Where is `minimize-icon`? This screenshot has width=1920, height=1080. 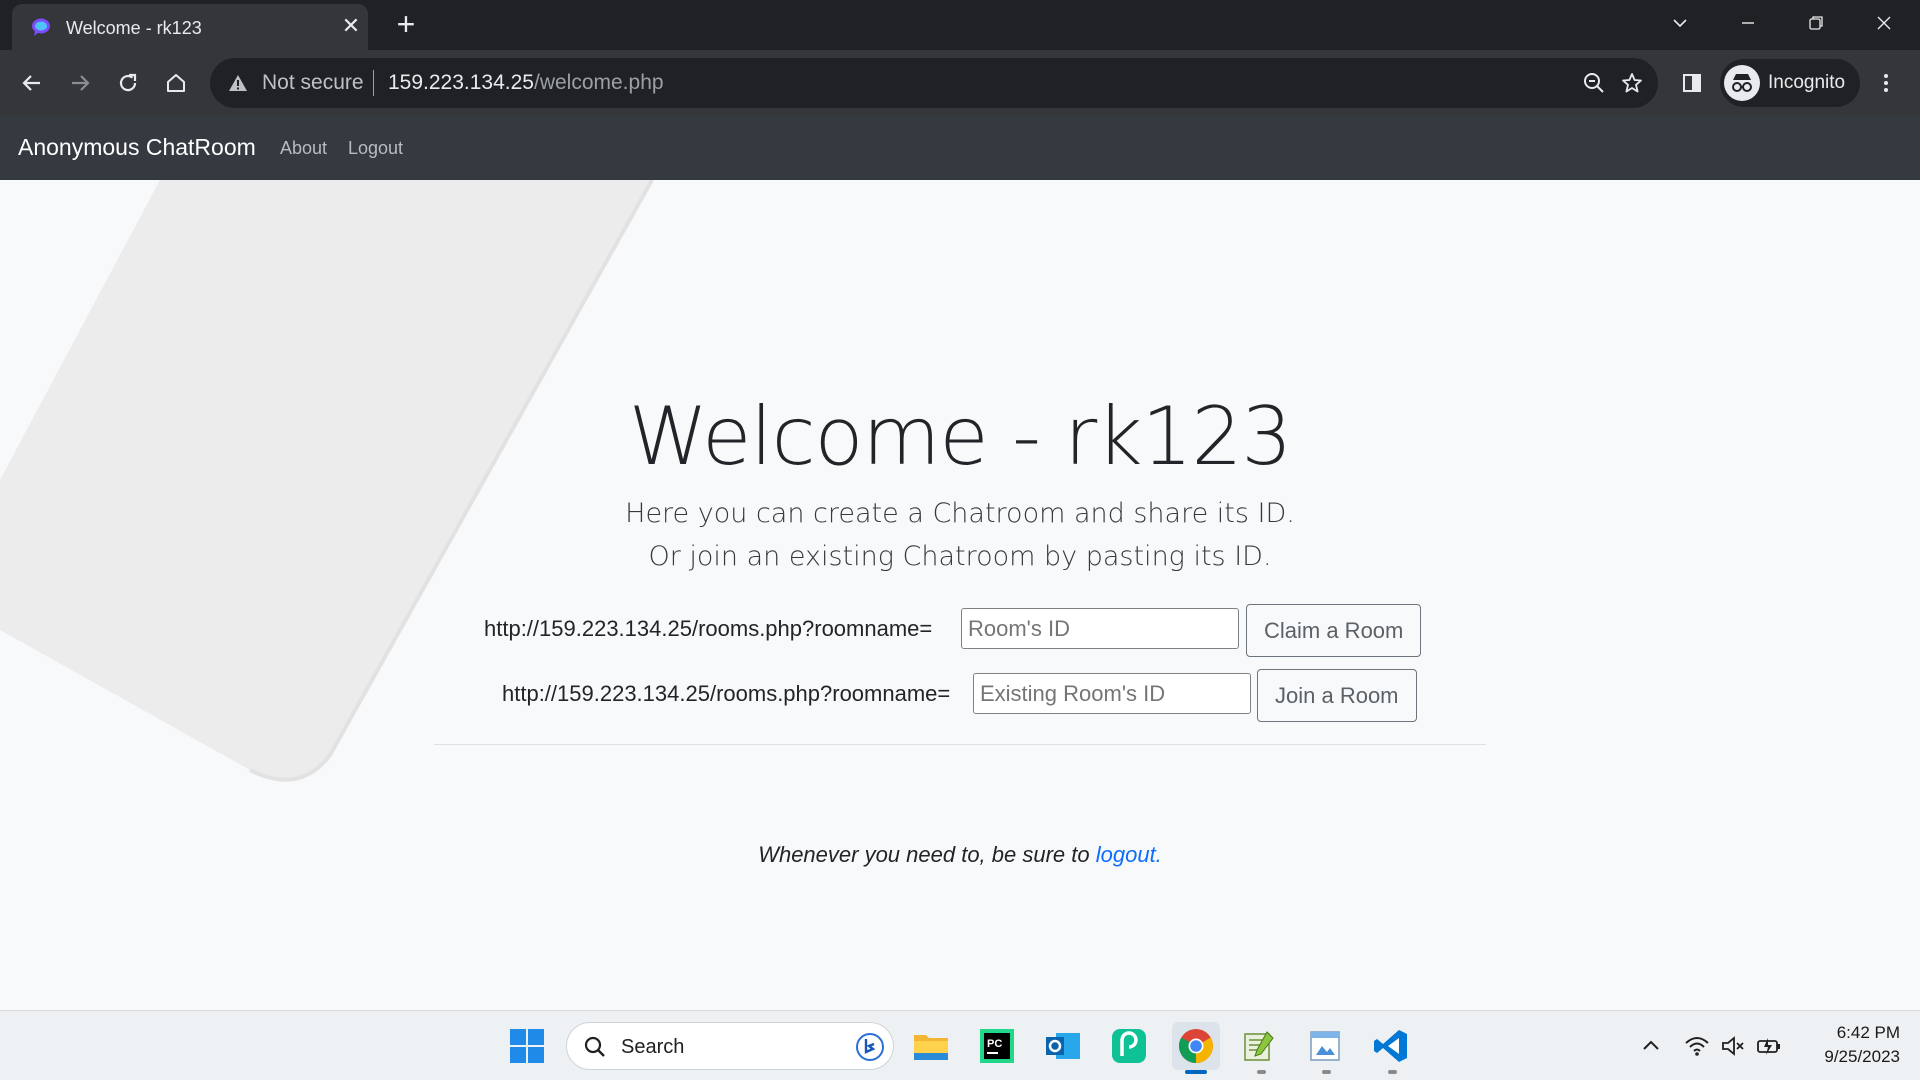 minimize-icon is located at coordinates (1748, 23).